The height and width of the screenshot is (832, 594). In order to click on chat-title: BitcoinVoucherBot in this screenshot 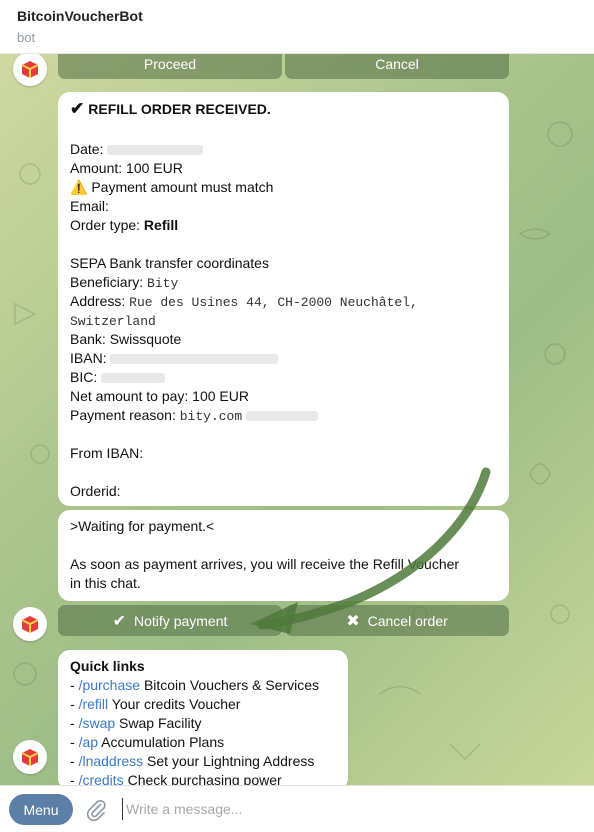, I will do `click(80, 16)`.